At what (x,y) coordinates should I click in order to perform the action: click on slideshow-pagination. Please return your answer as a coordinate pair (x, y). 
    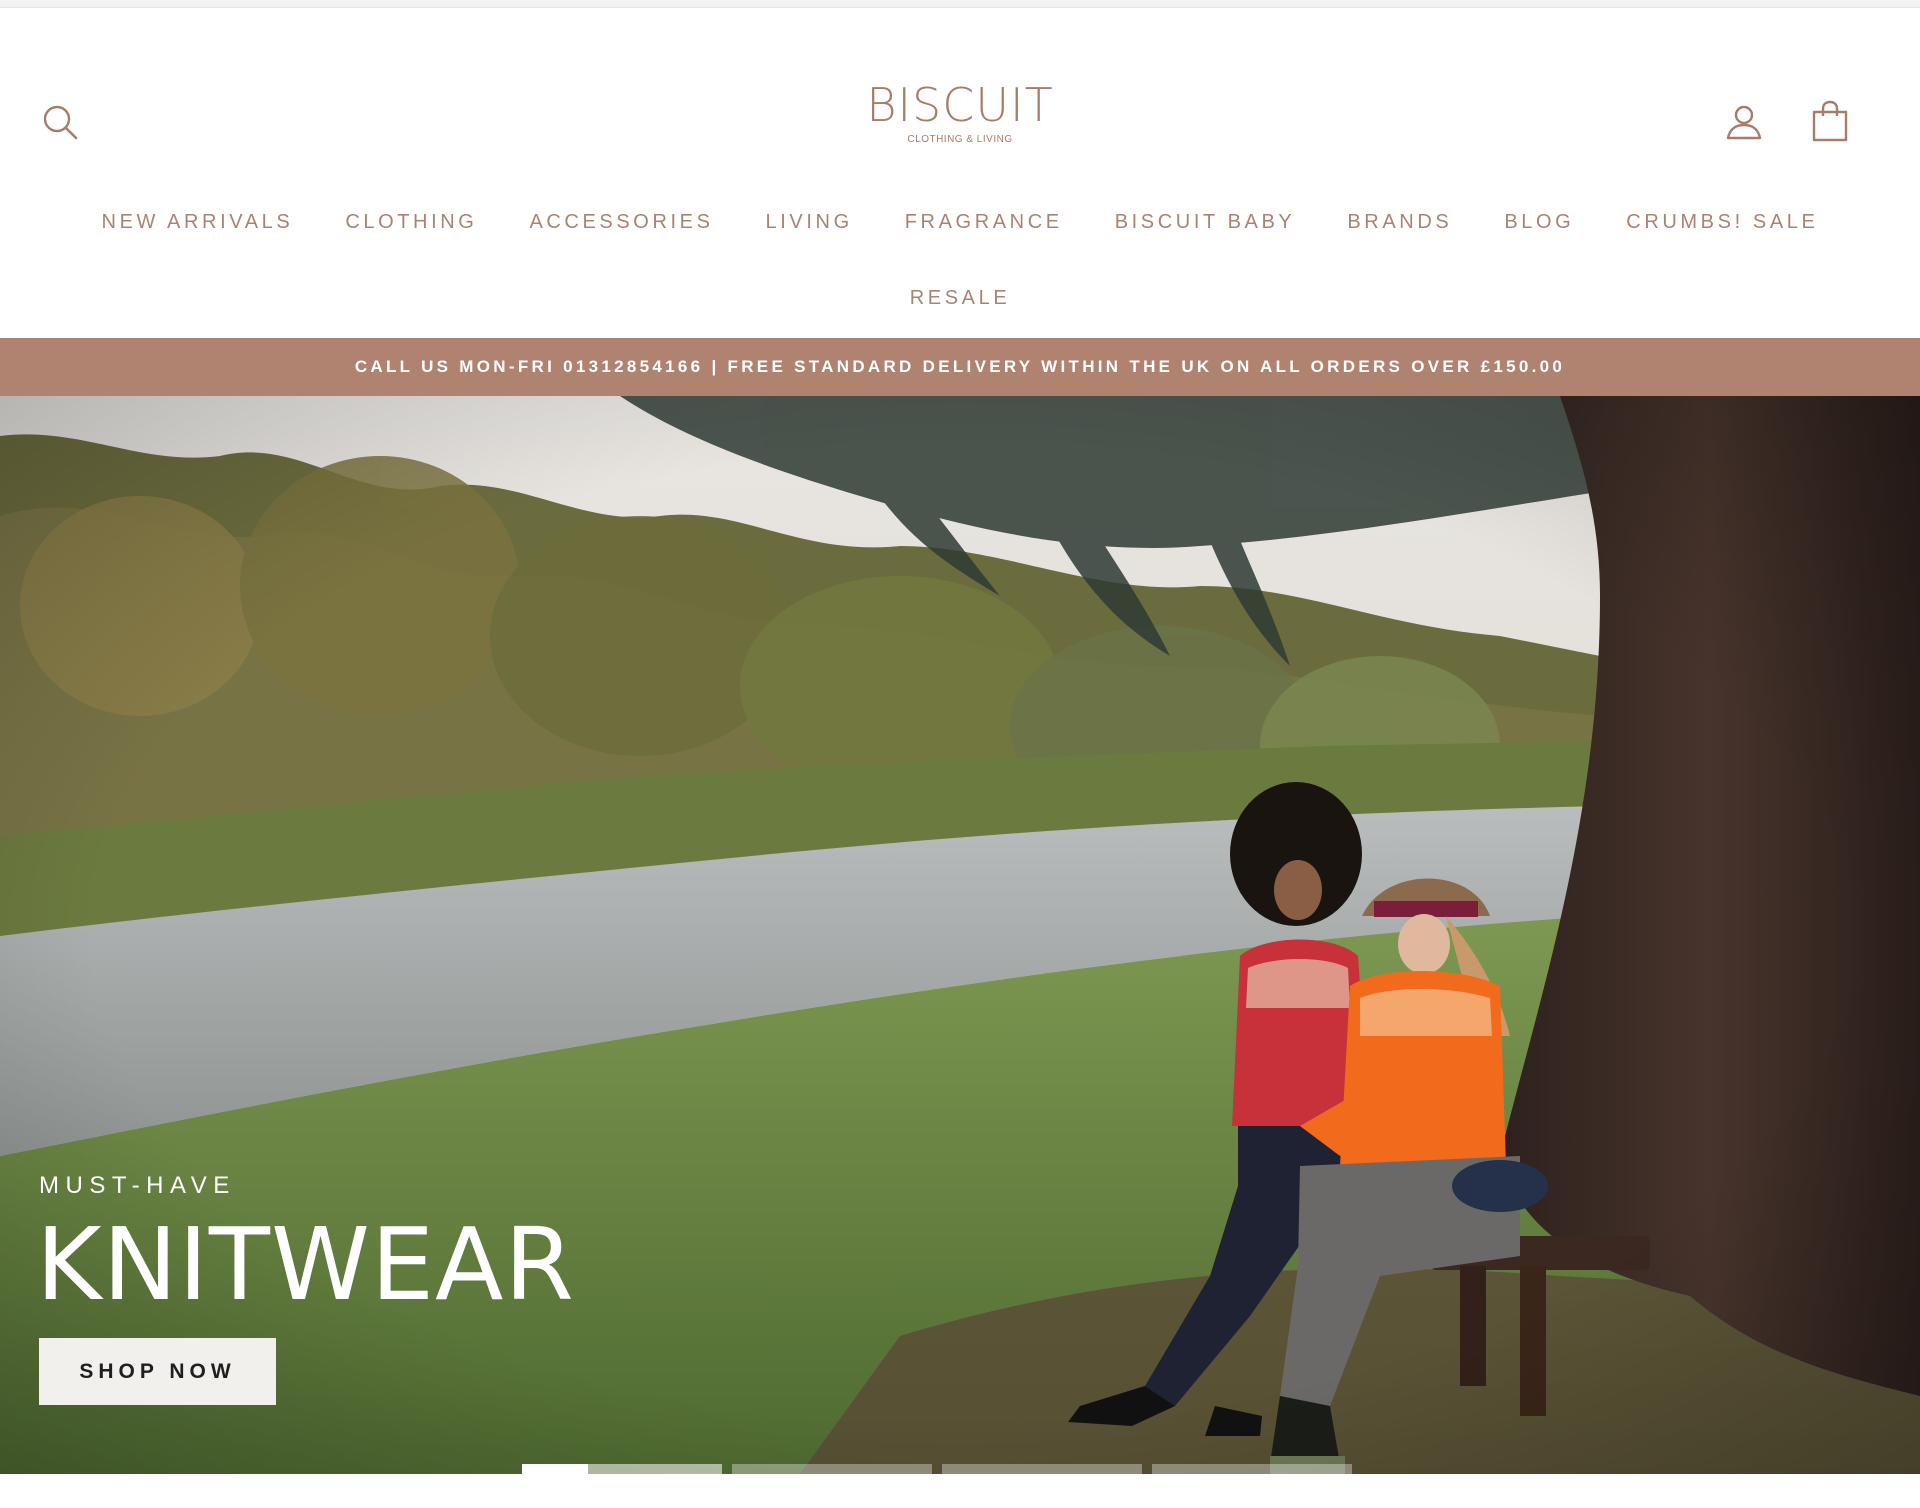
    Looking at the image, I should click on (937, 1469).